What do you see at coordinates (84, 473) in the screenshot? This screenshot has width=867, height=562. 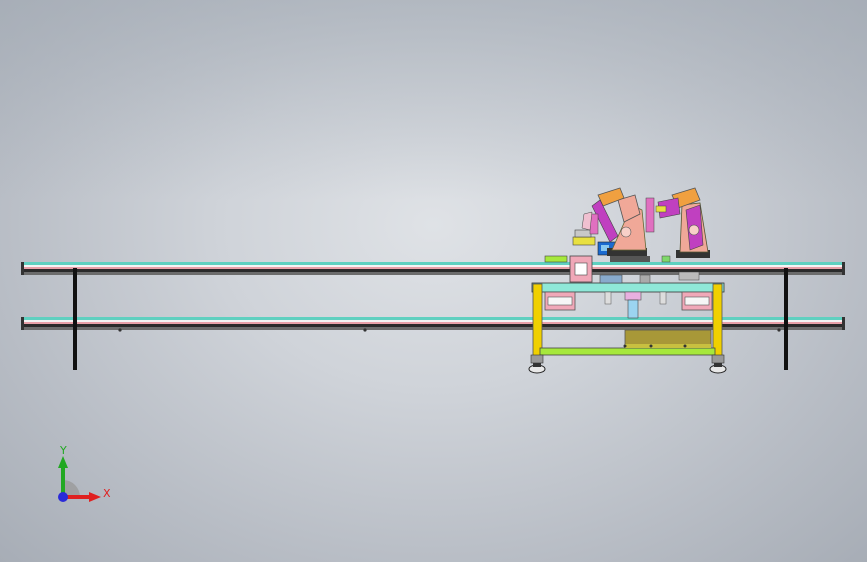 I see `coordinate-triad: Y X` at bounding box center [84, 473].